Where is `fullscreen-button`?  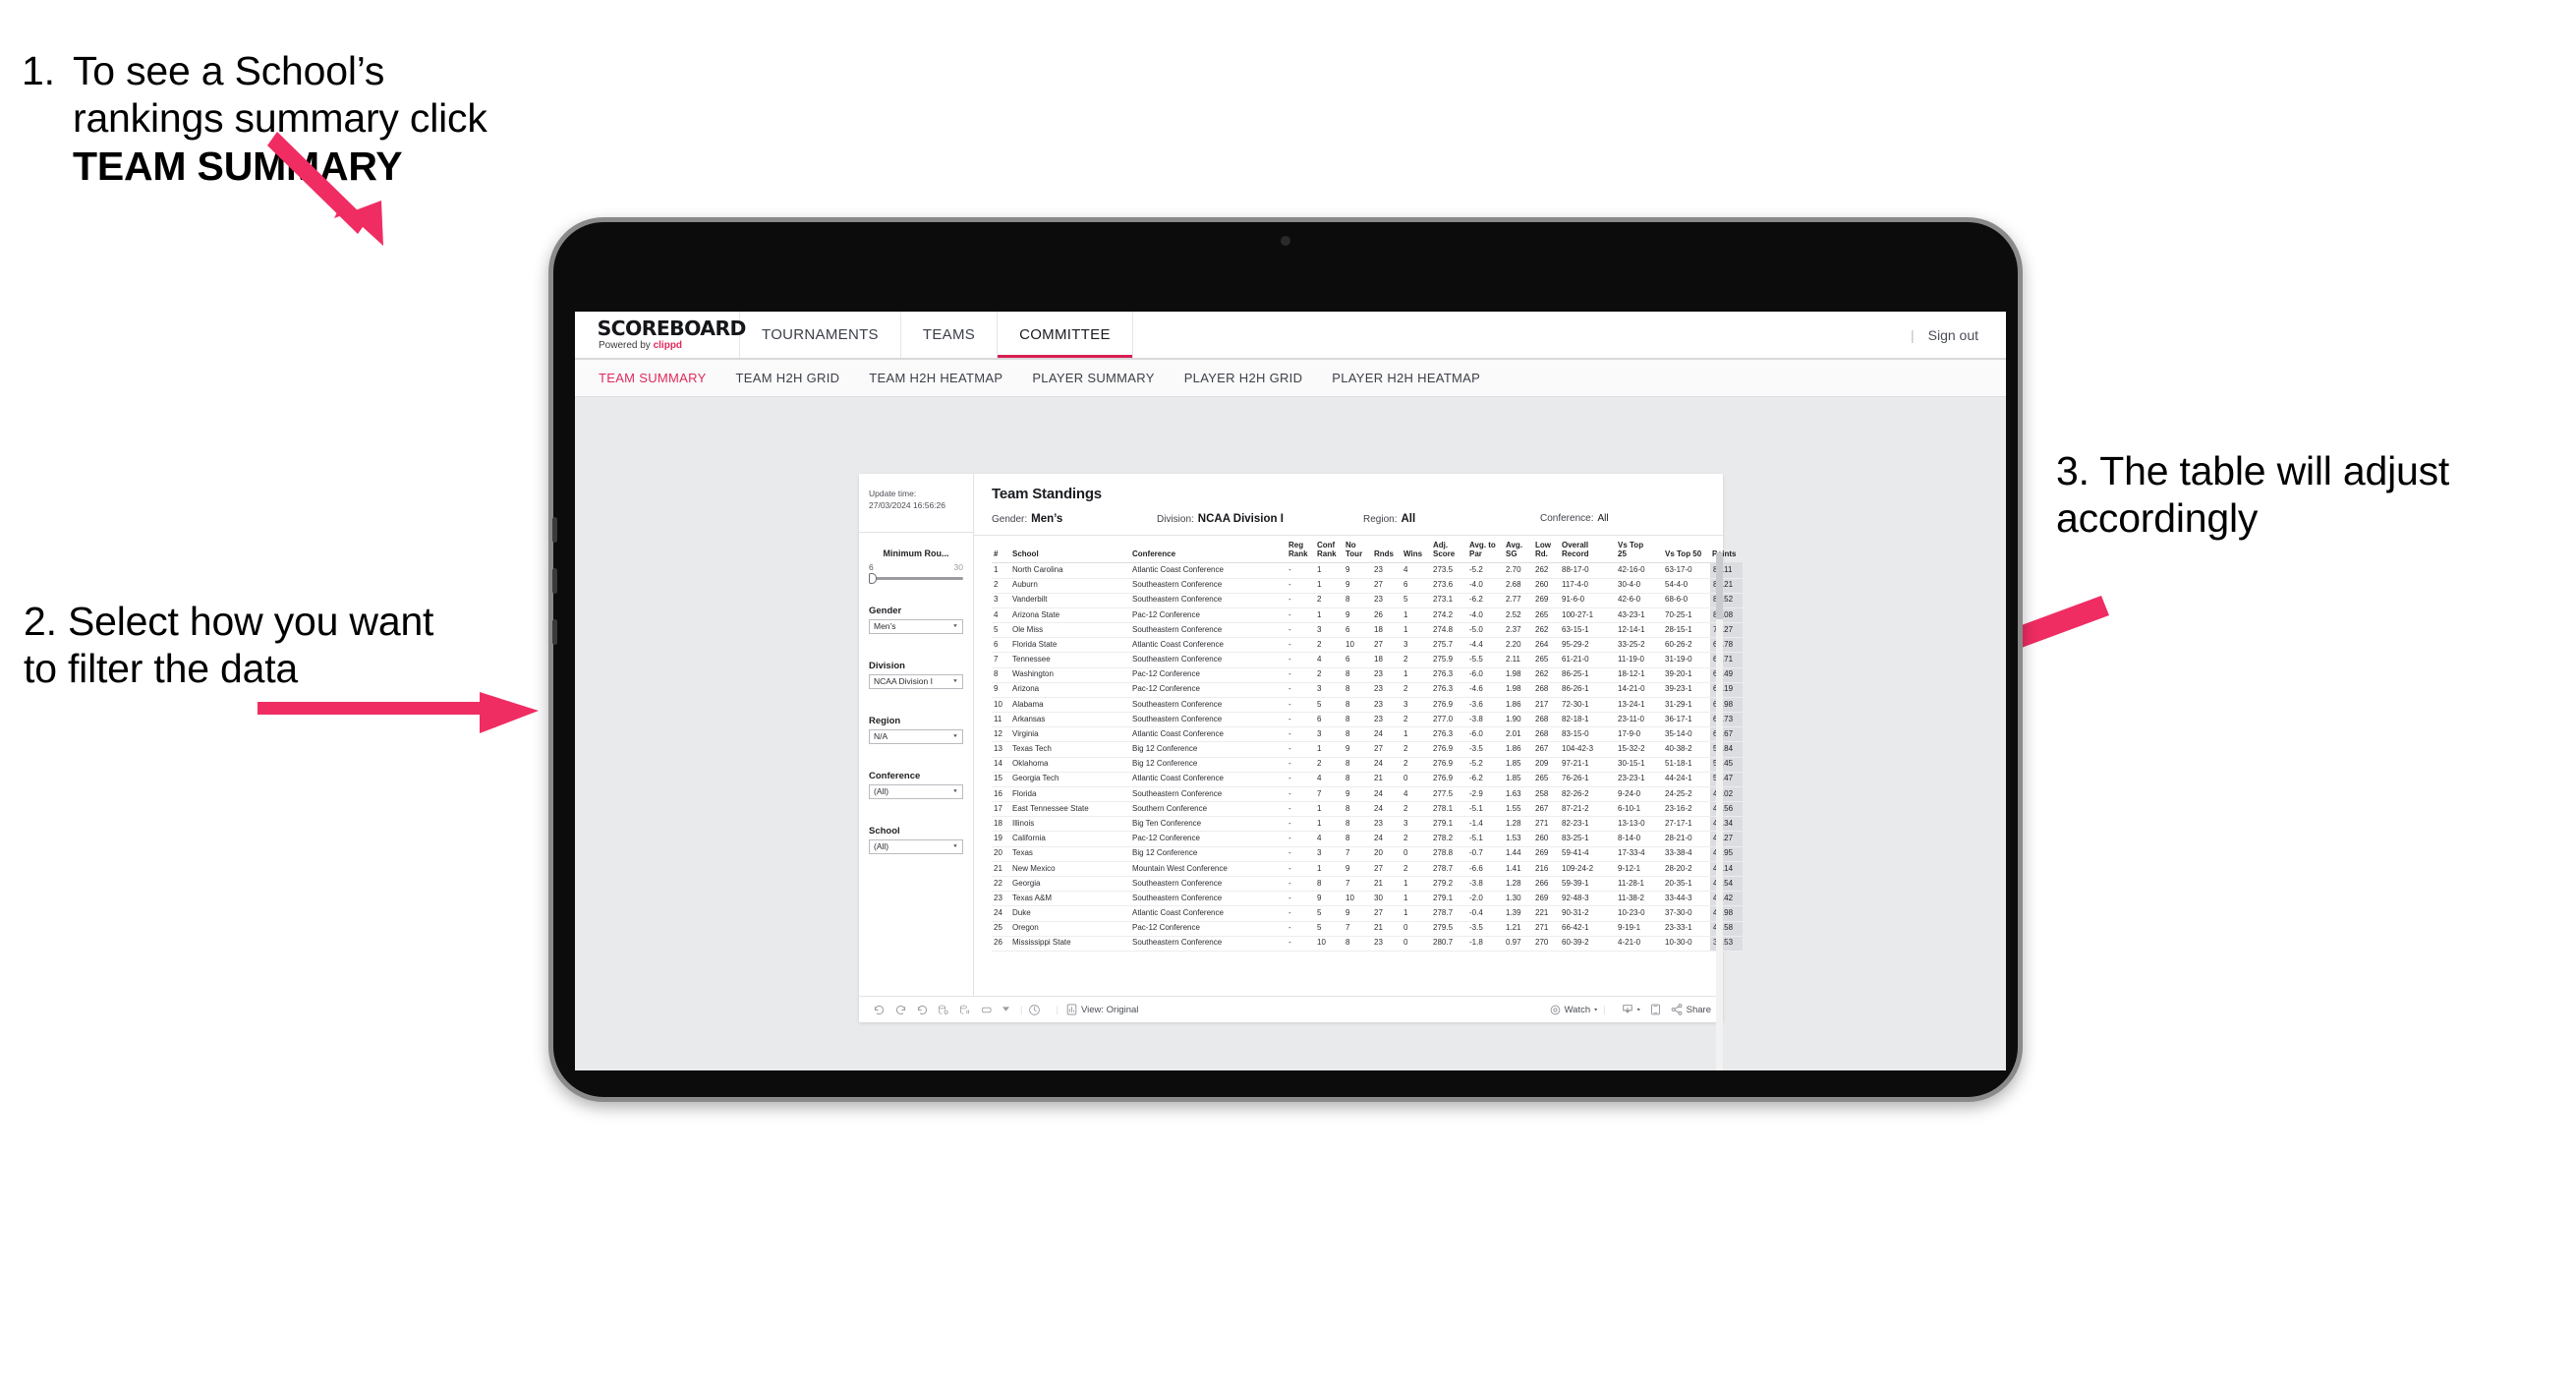 fullscreen-button is located at coordinates (1655, 1010).